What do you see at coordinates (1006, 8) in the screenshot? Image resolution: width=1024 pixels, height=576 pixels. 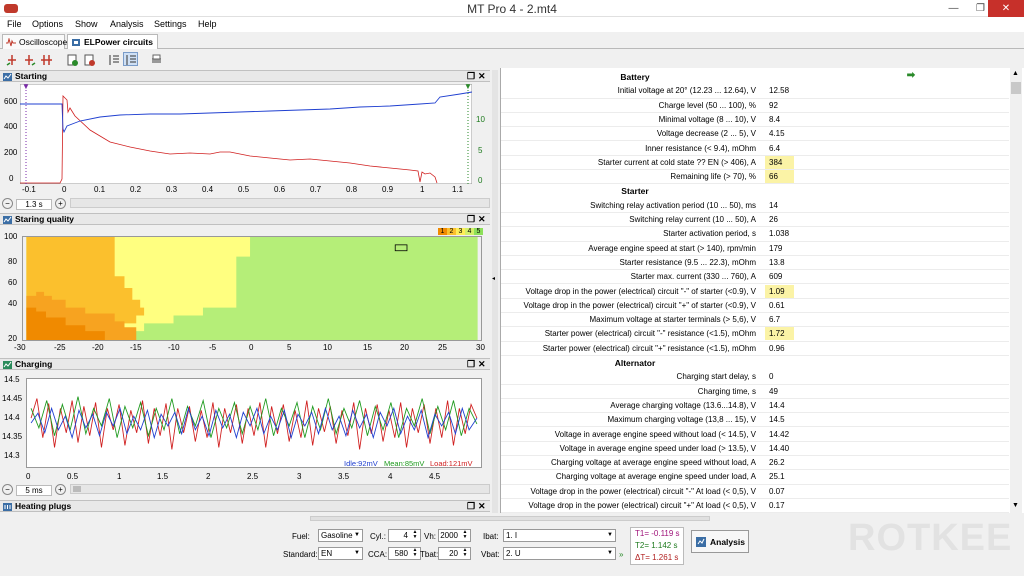 I see `close-button: ✕` at bounding box center [1006, 8].